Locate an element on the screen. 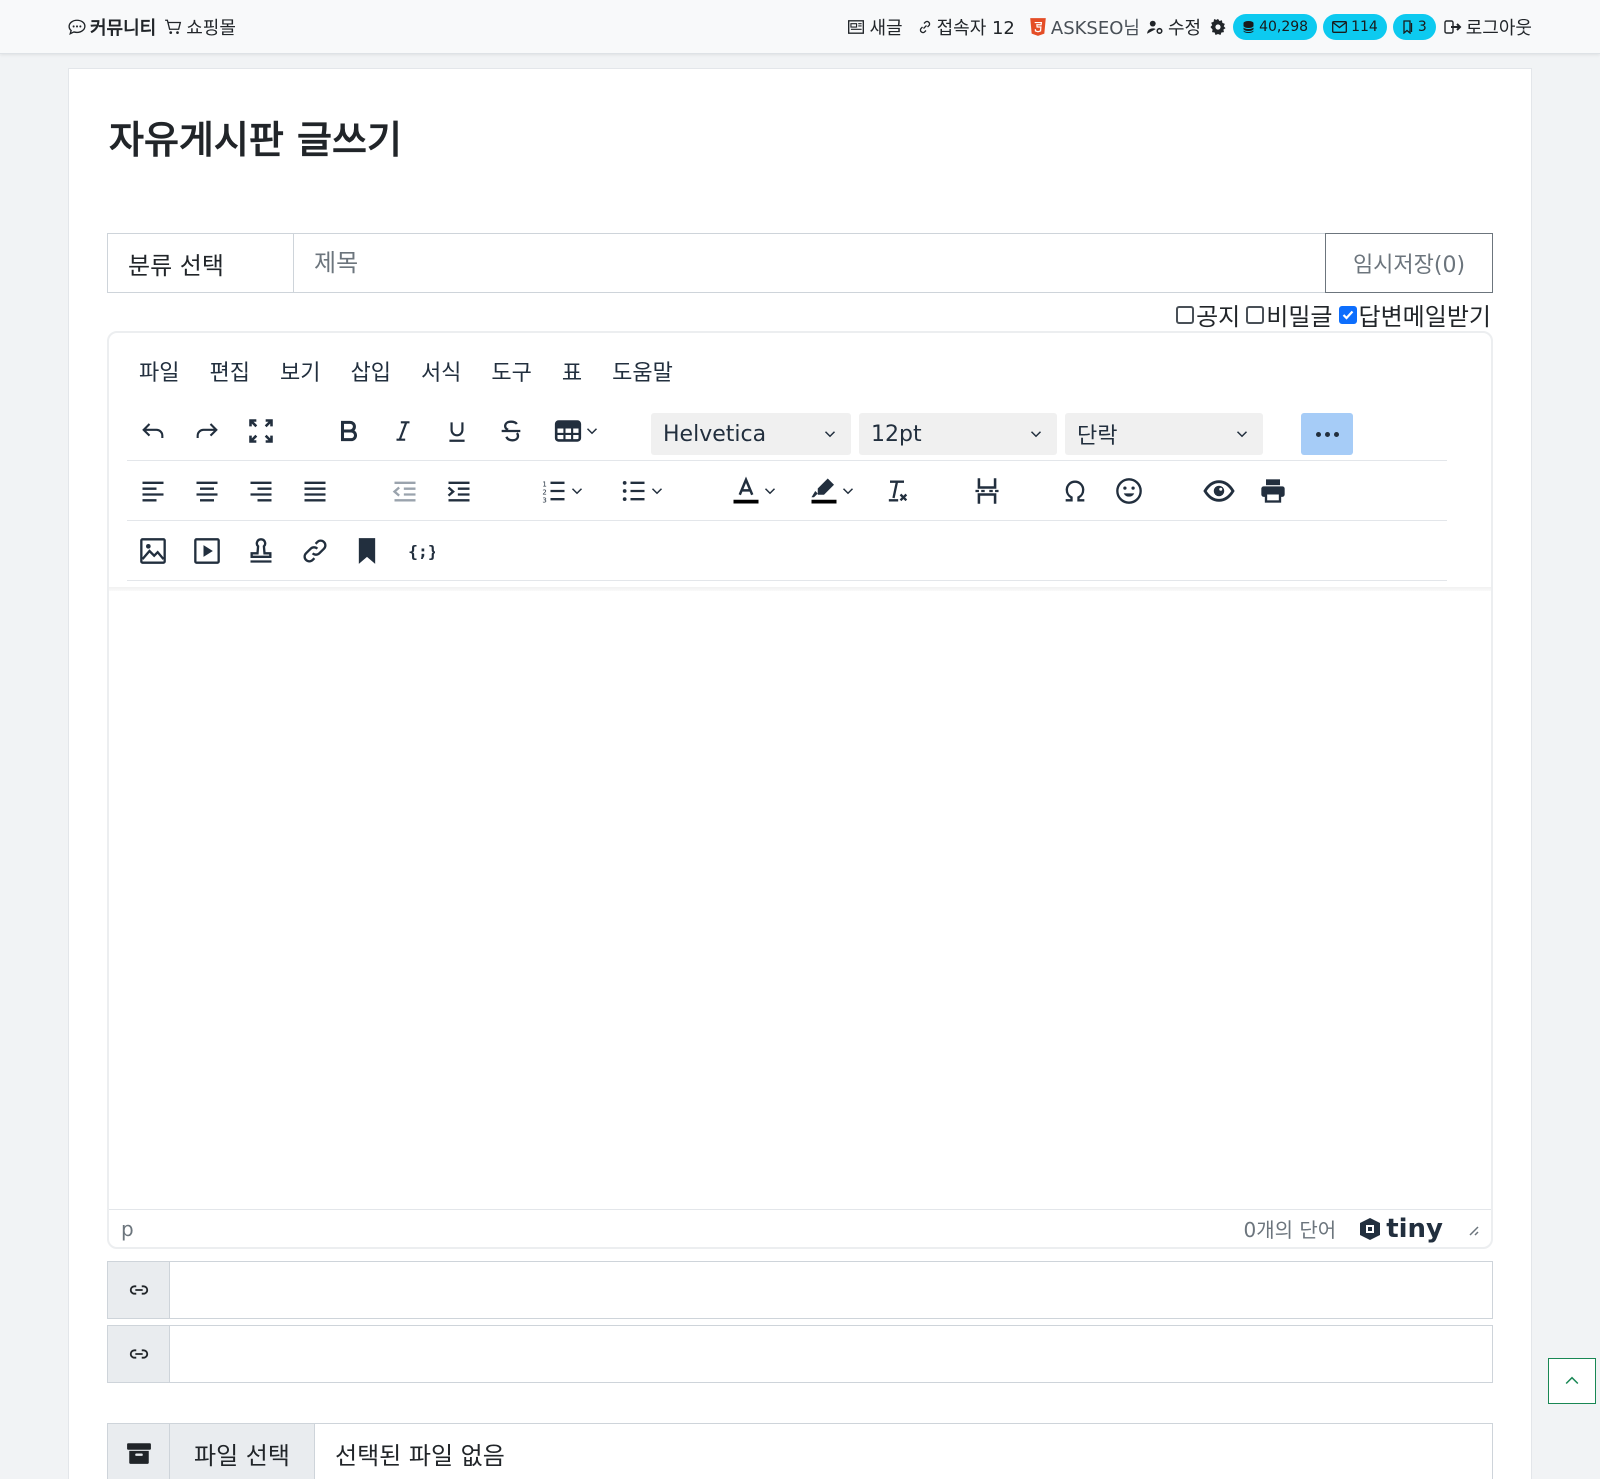 The height and width of the screenshot is (1479, 1600). indent-button is located at coordinates (459, 491).